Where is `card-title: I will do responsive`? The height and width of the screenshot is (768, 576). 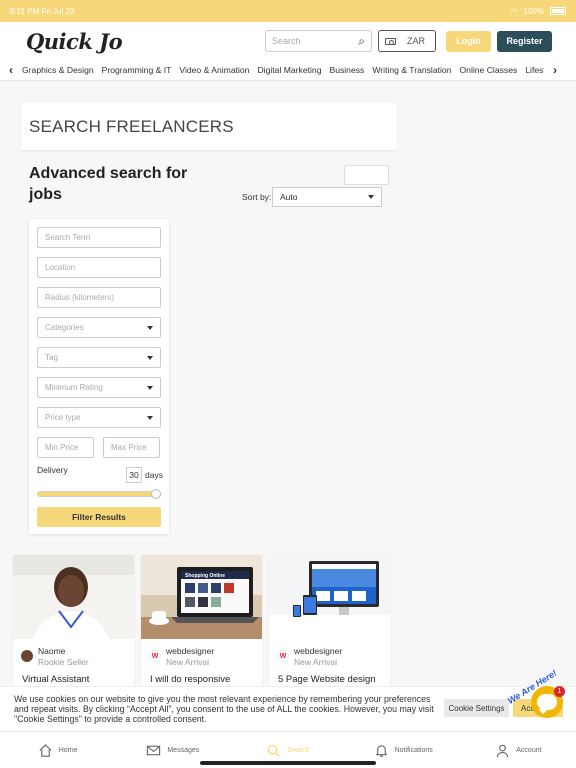 card-title: I will do responsive is located at coordinates (190, 679).